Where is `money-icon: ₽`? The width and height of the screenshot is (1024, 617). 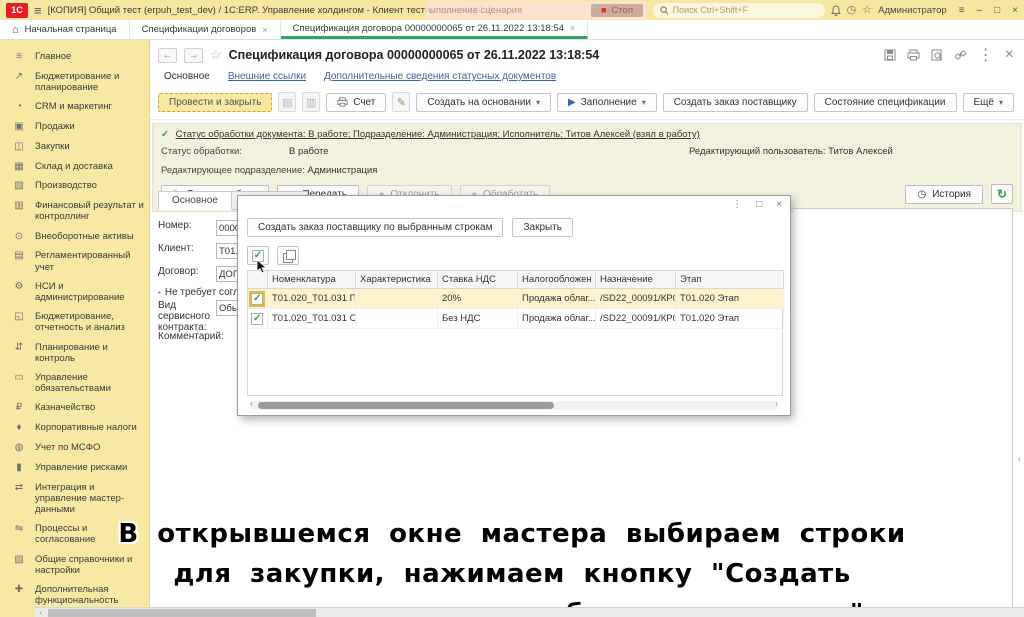 money-icon: ₽ is located at coordinates (19, 408).